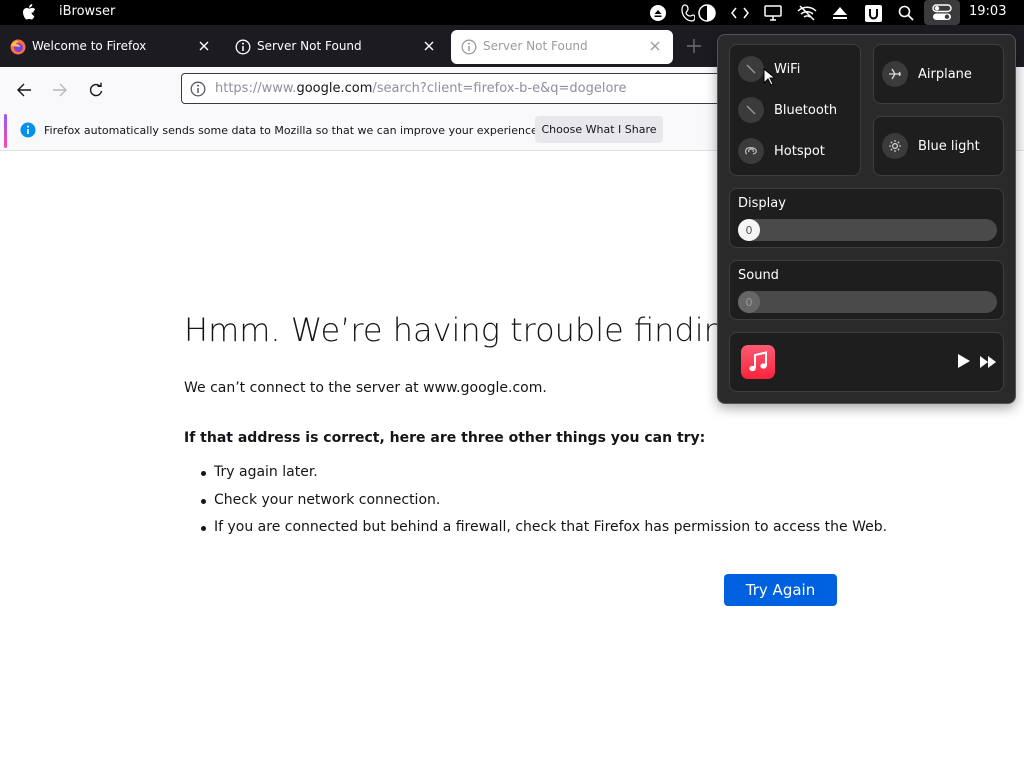 Image resolution: width=1024 pixels, height=768 pixels. What do you see at coordinates (749, 230) in the screenshot?
I see `display-slider-knob: 0` at bounding box center [749, 230].